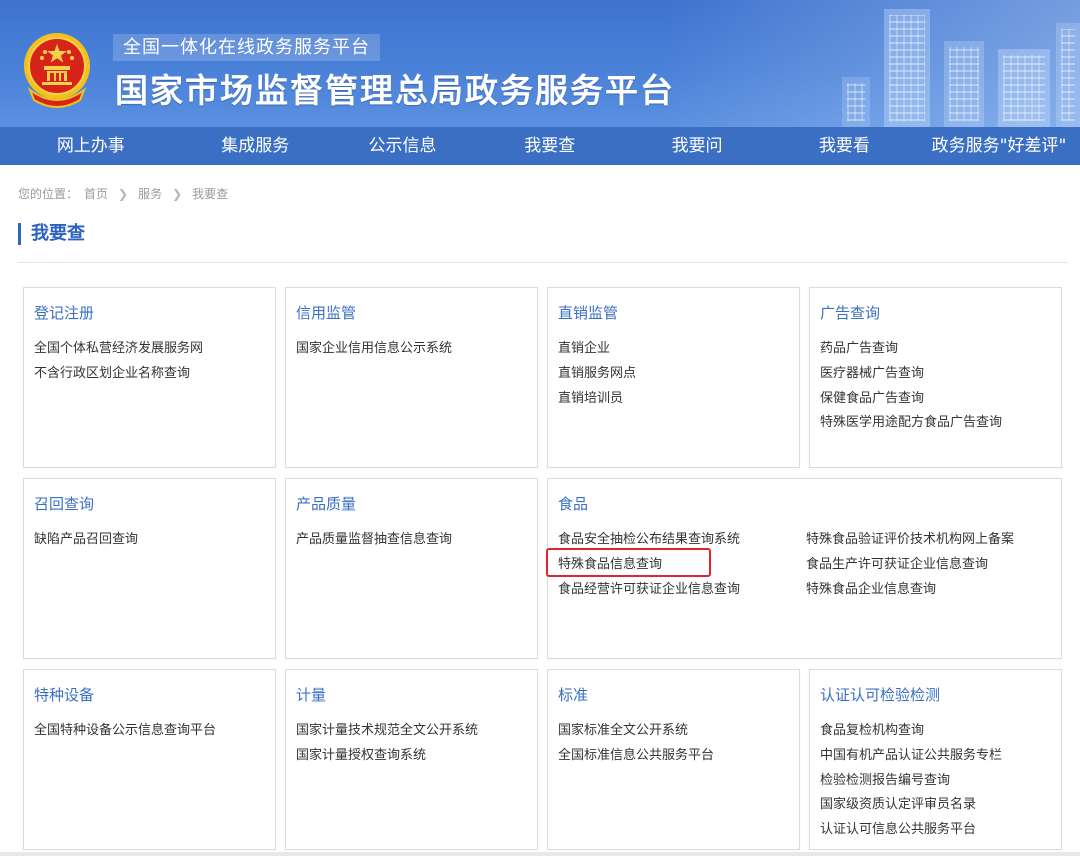 This screenshot has height=856, width=1080. I want to click on highlight-box, so click(628, 562).